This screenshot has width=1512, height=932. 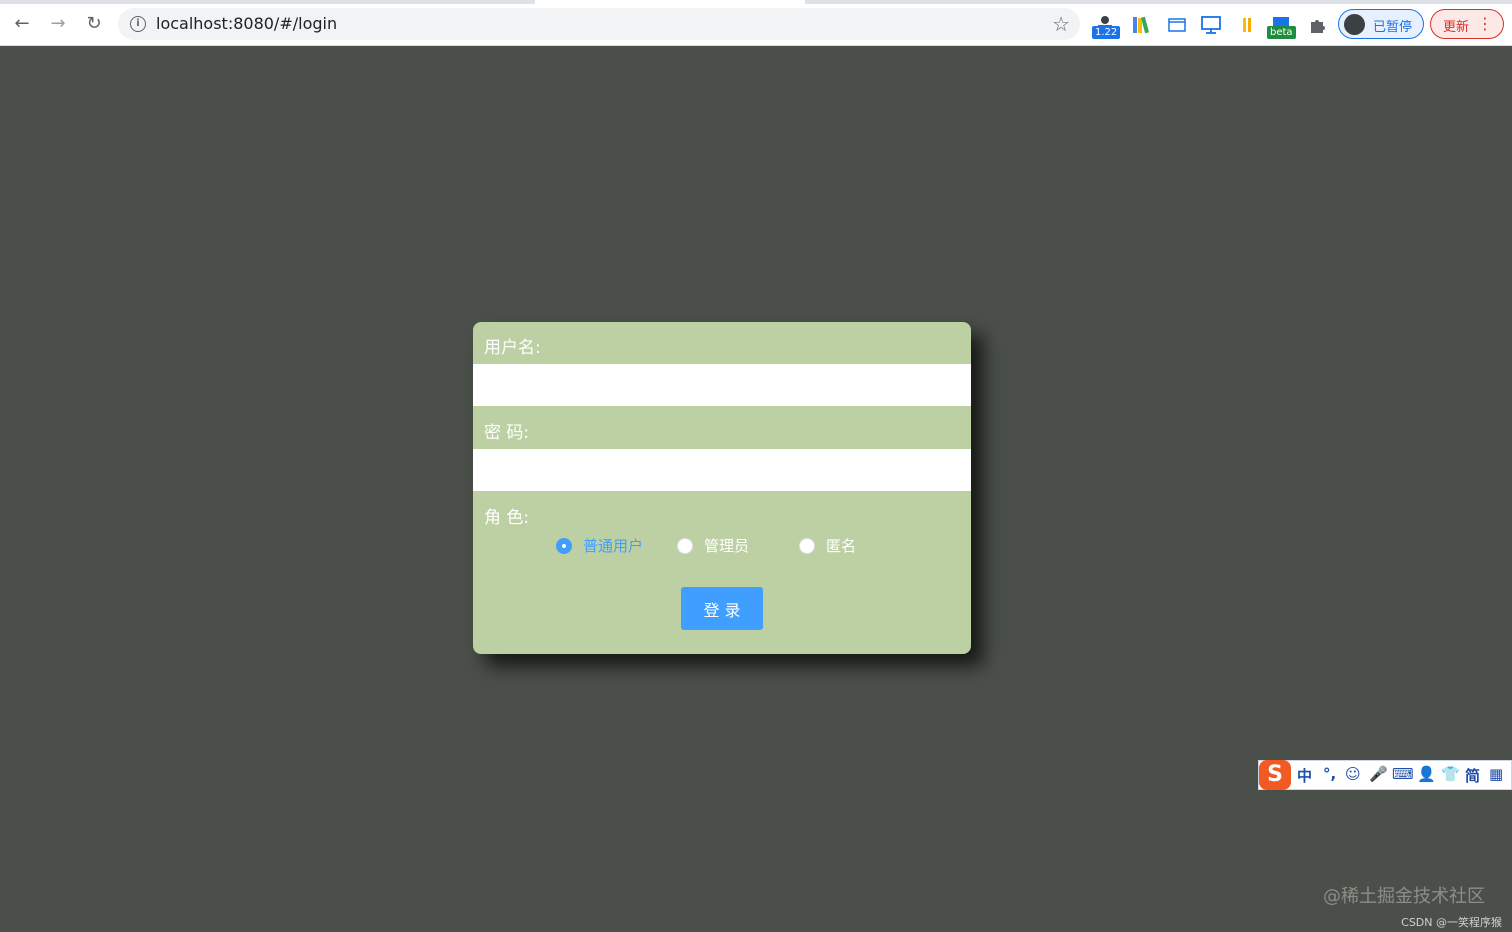 I want to click on username-label: 用户名:, so click(x=512, y=348).